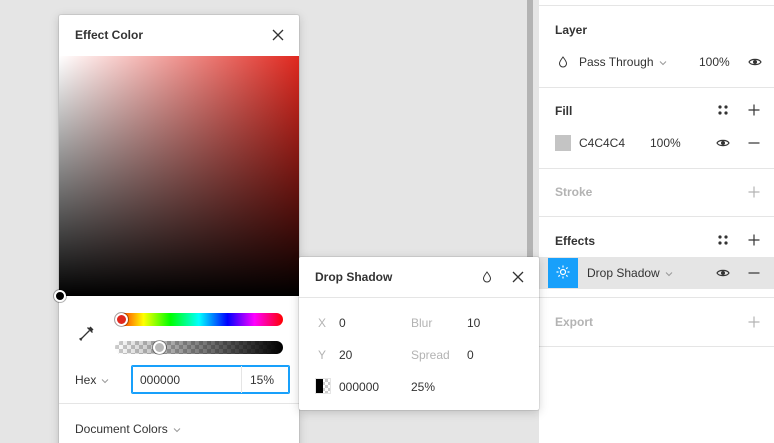 This screenshot has width=774, height=443. I want to click on y-input: 20, so click(345, 355).